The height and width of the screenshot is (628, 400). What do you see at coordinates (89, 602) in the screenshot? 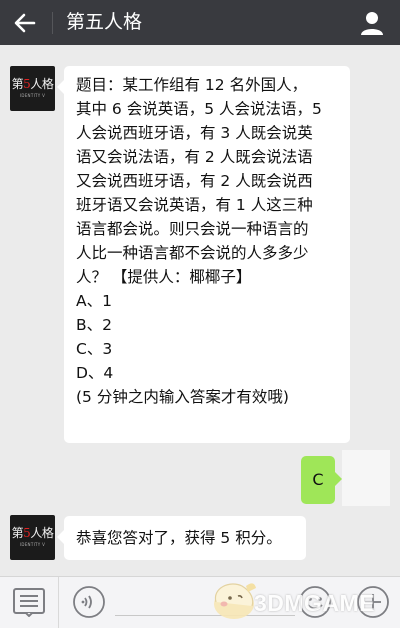
I see `voice-icon` at bounding box center [89, 602].